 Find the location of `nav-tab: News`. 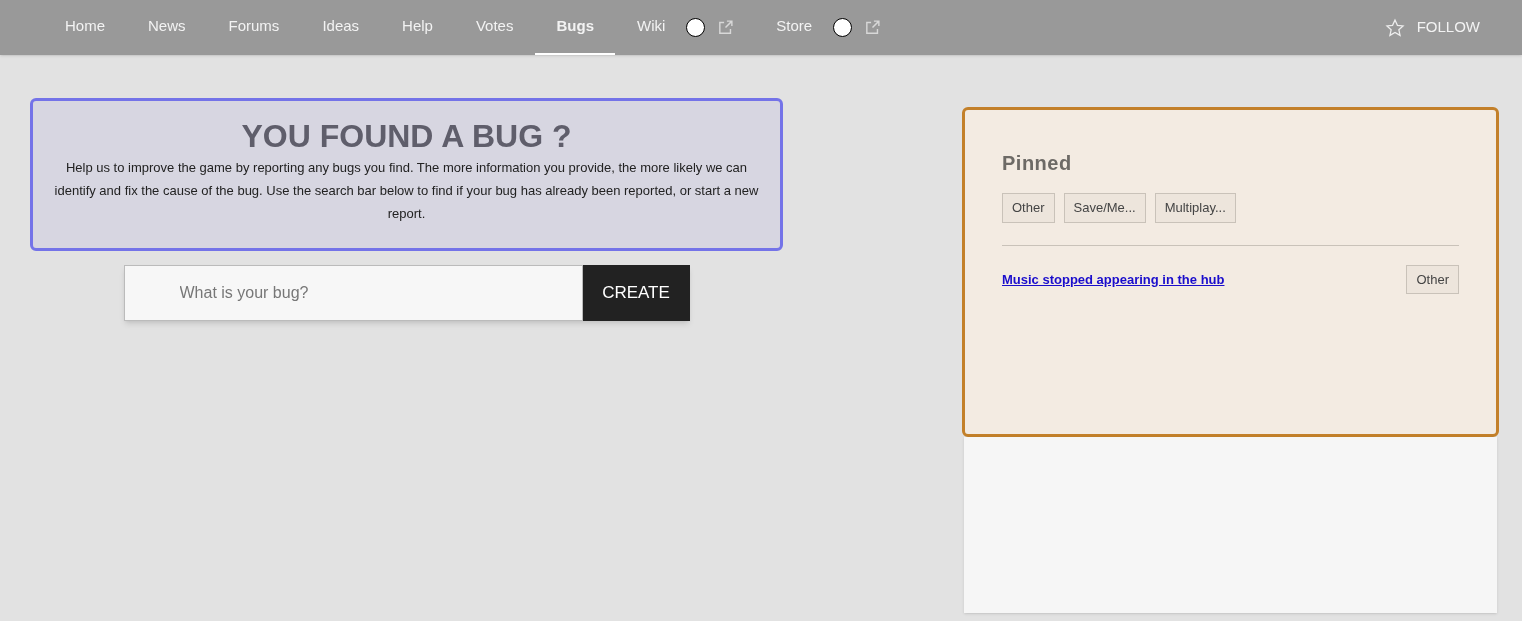

nav-tab: News is located at coordinates (167, 27).